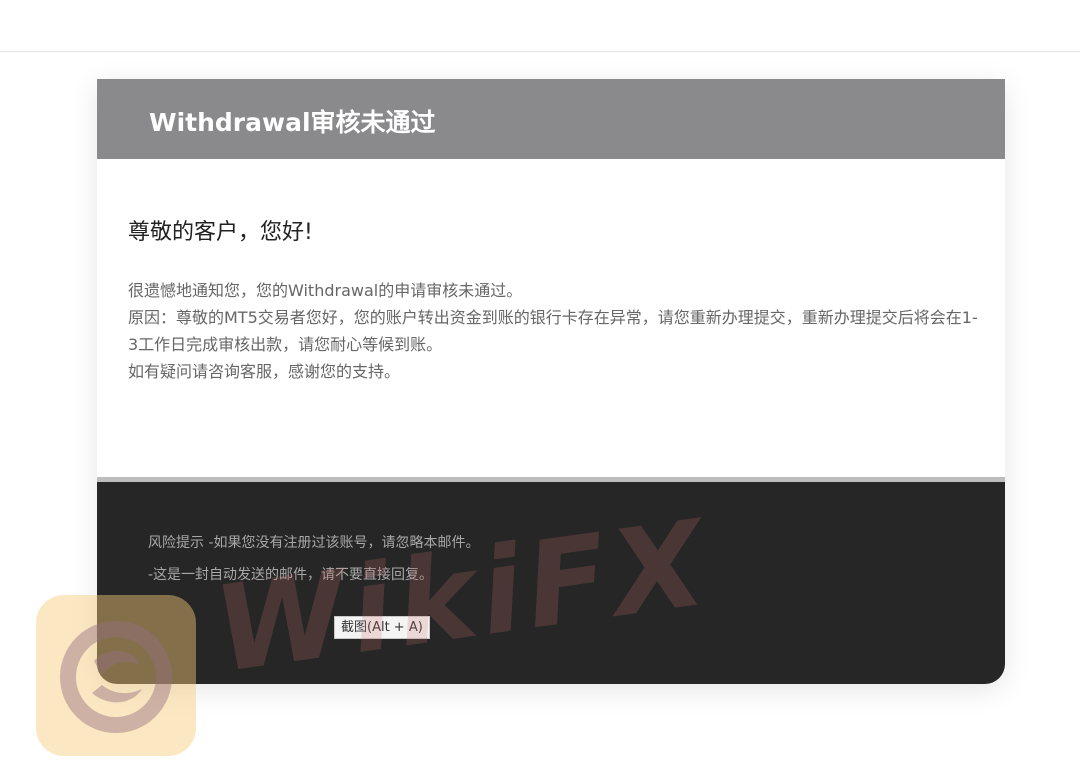 The width and height of the screenshot is (1080, 760). Describe the element at coordinates (540, 51) in the screenshot. I see `top-divider` at that location.